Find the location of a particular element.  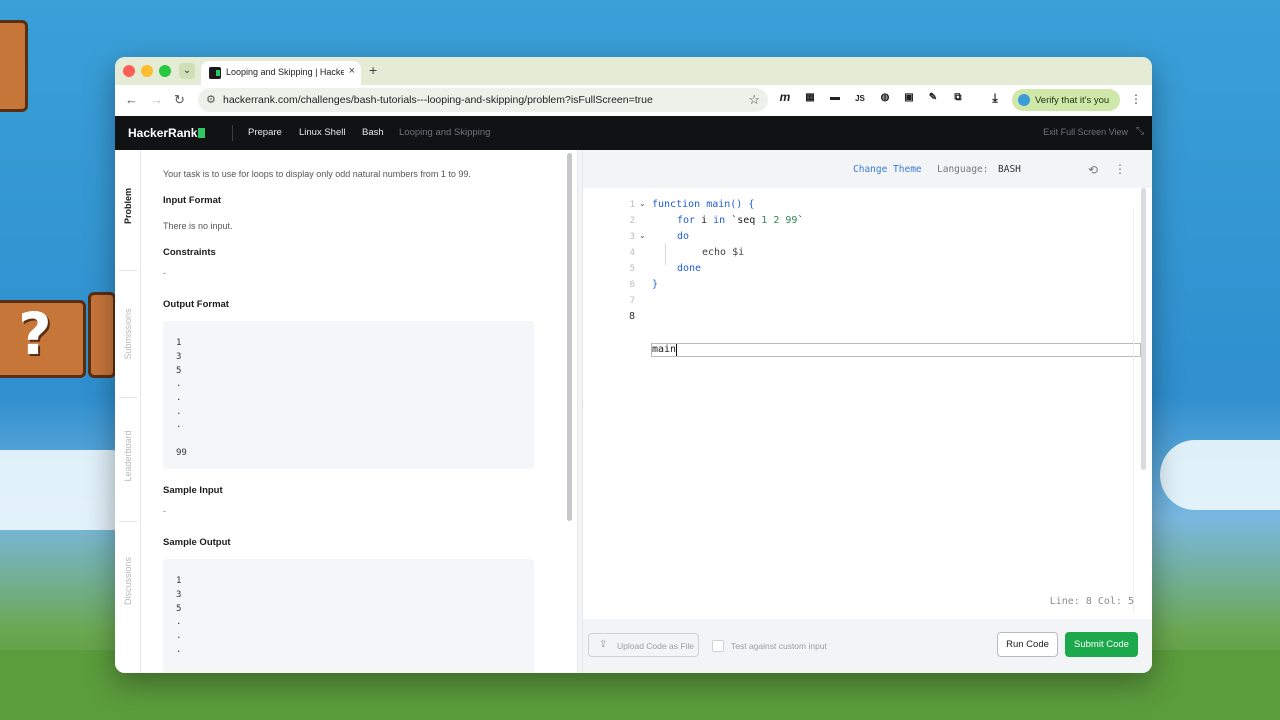

output-format-block: 1 3 5 . . . . 99 is located at coordinates (348, 395).